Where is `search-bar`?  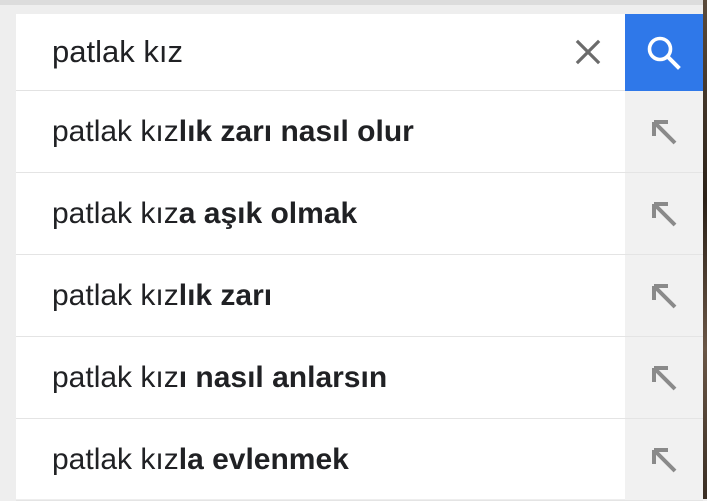
search-bar is located at coordinates (320, 52).